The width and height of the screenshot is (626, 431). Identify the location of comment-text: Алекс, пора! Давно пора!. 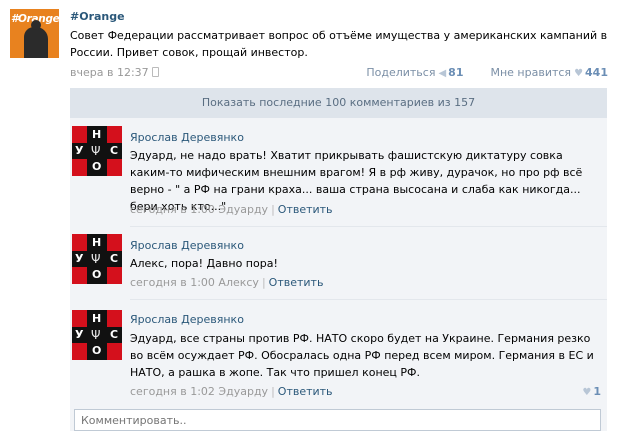
(204, 263).